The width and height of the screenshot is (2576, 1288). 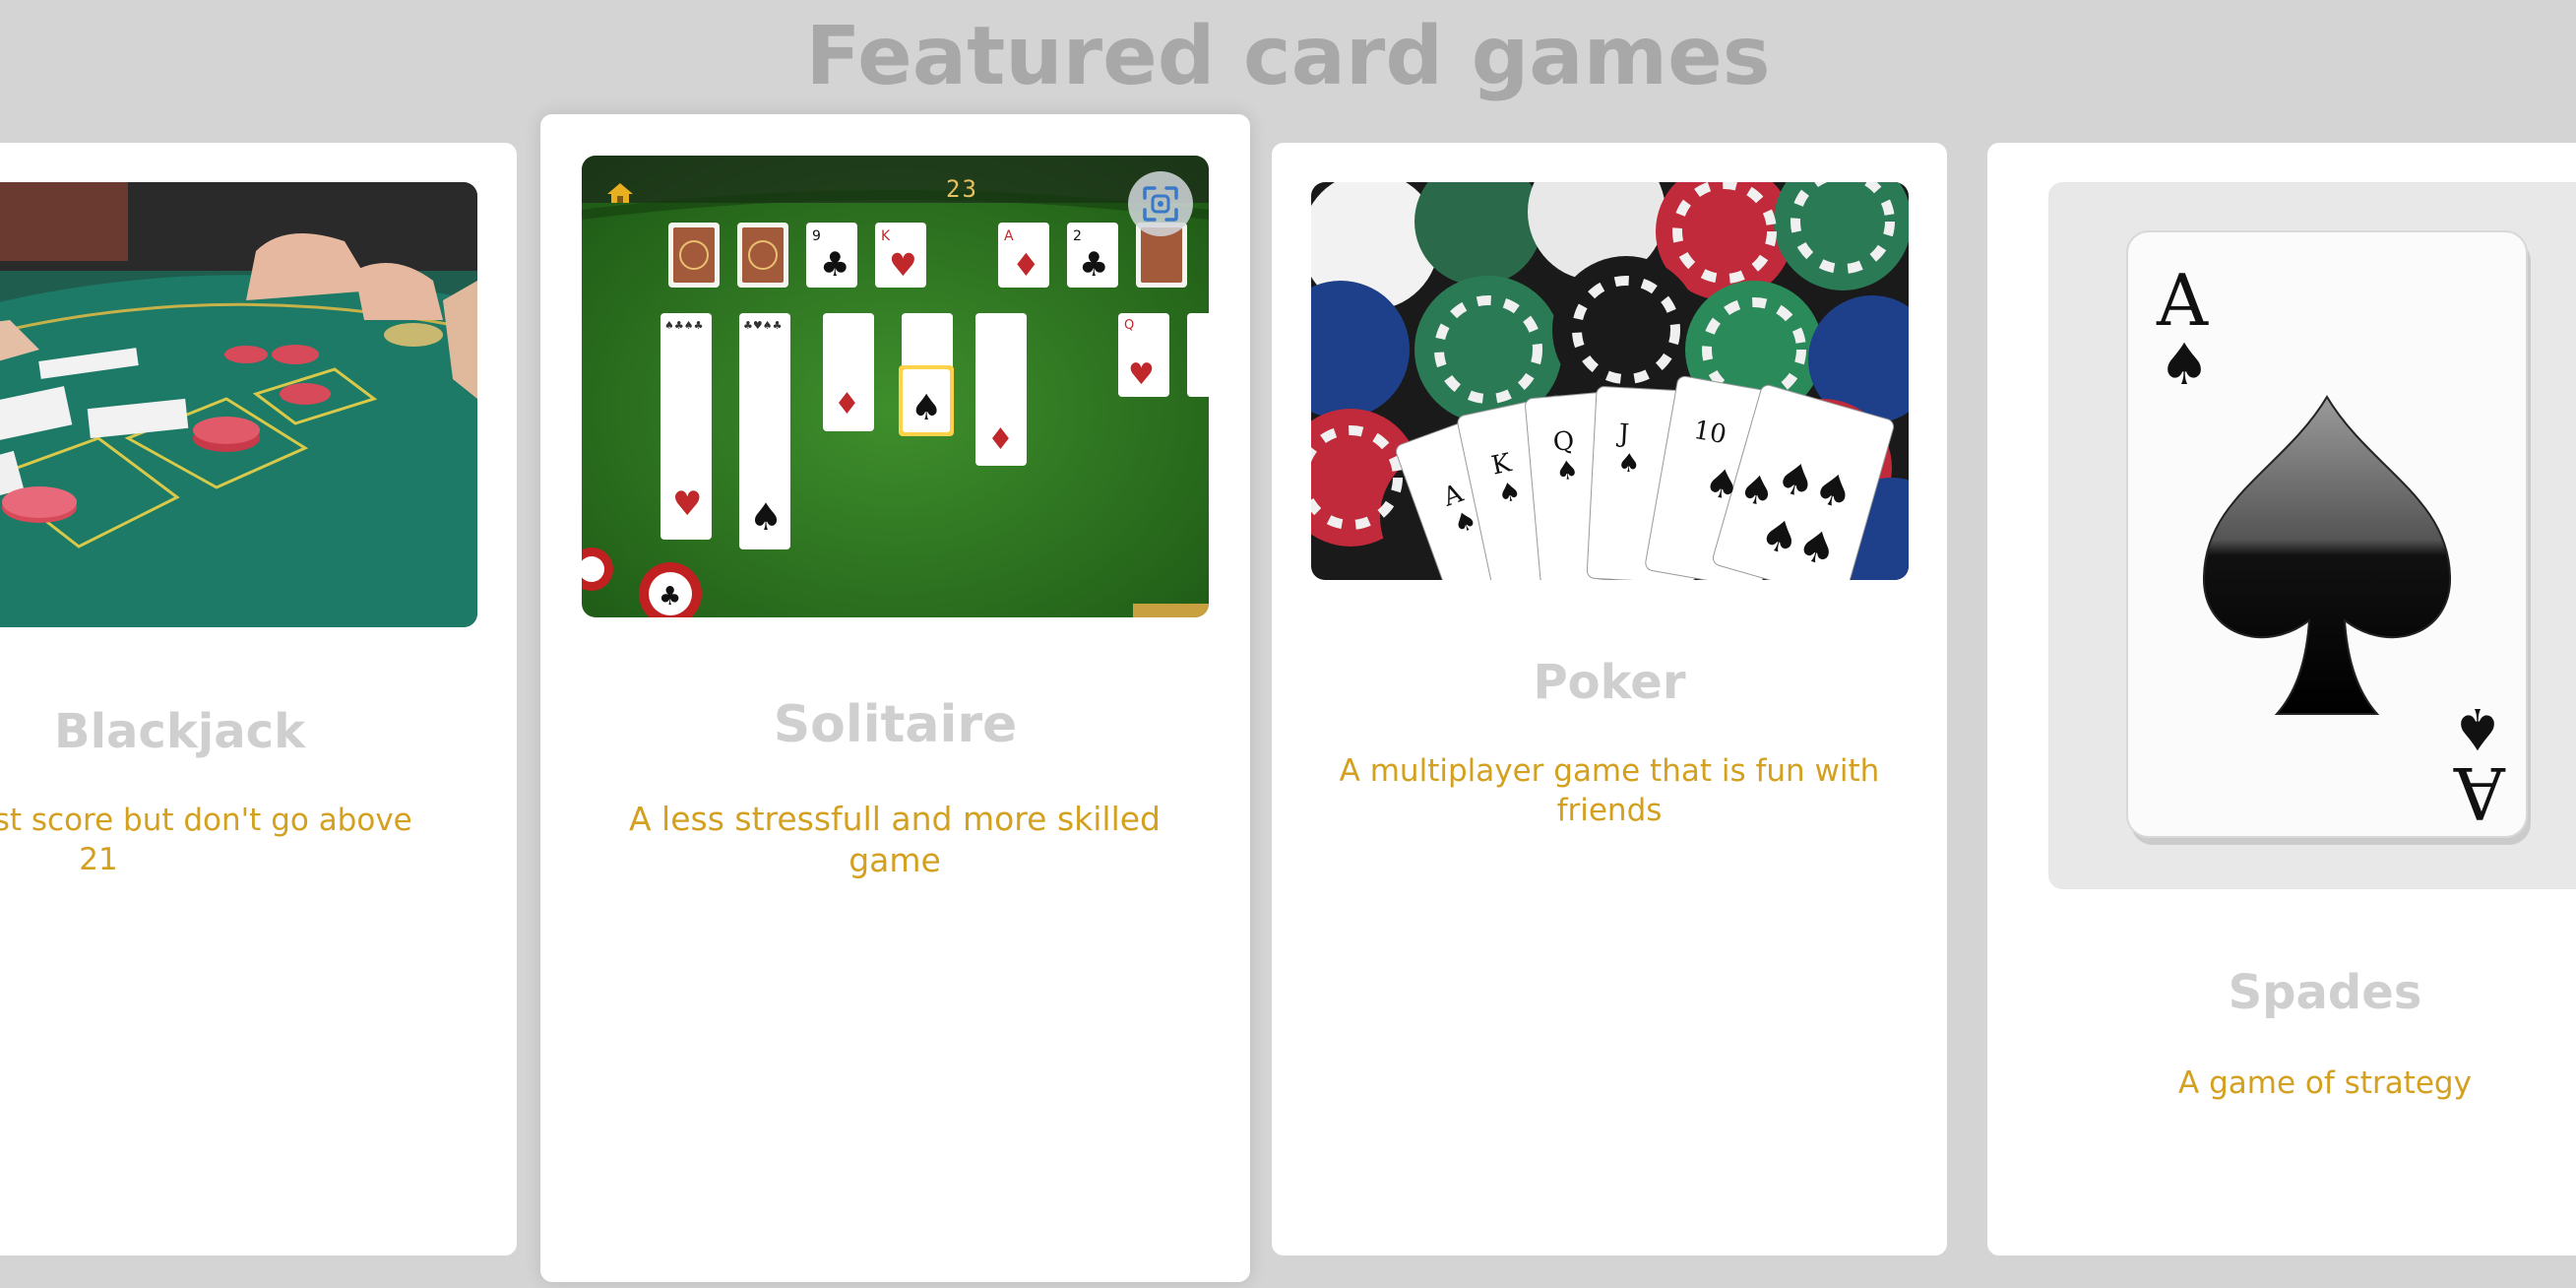 I want to click on focus-button, so click(x=1160, y=203).